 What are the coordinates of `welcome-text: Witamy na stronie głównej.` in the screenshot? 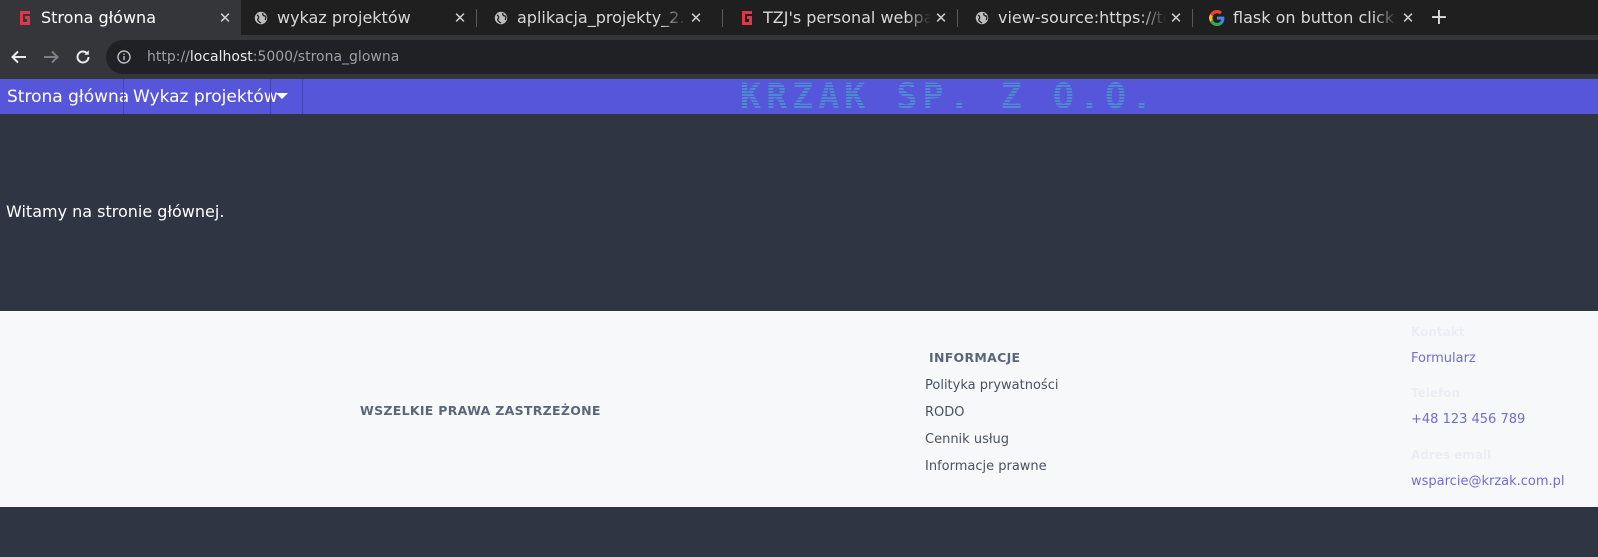 It's located at (115, 211).